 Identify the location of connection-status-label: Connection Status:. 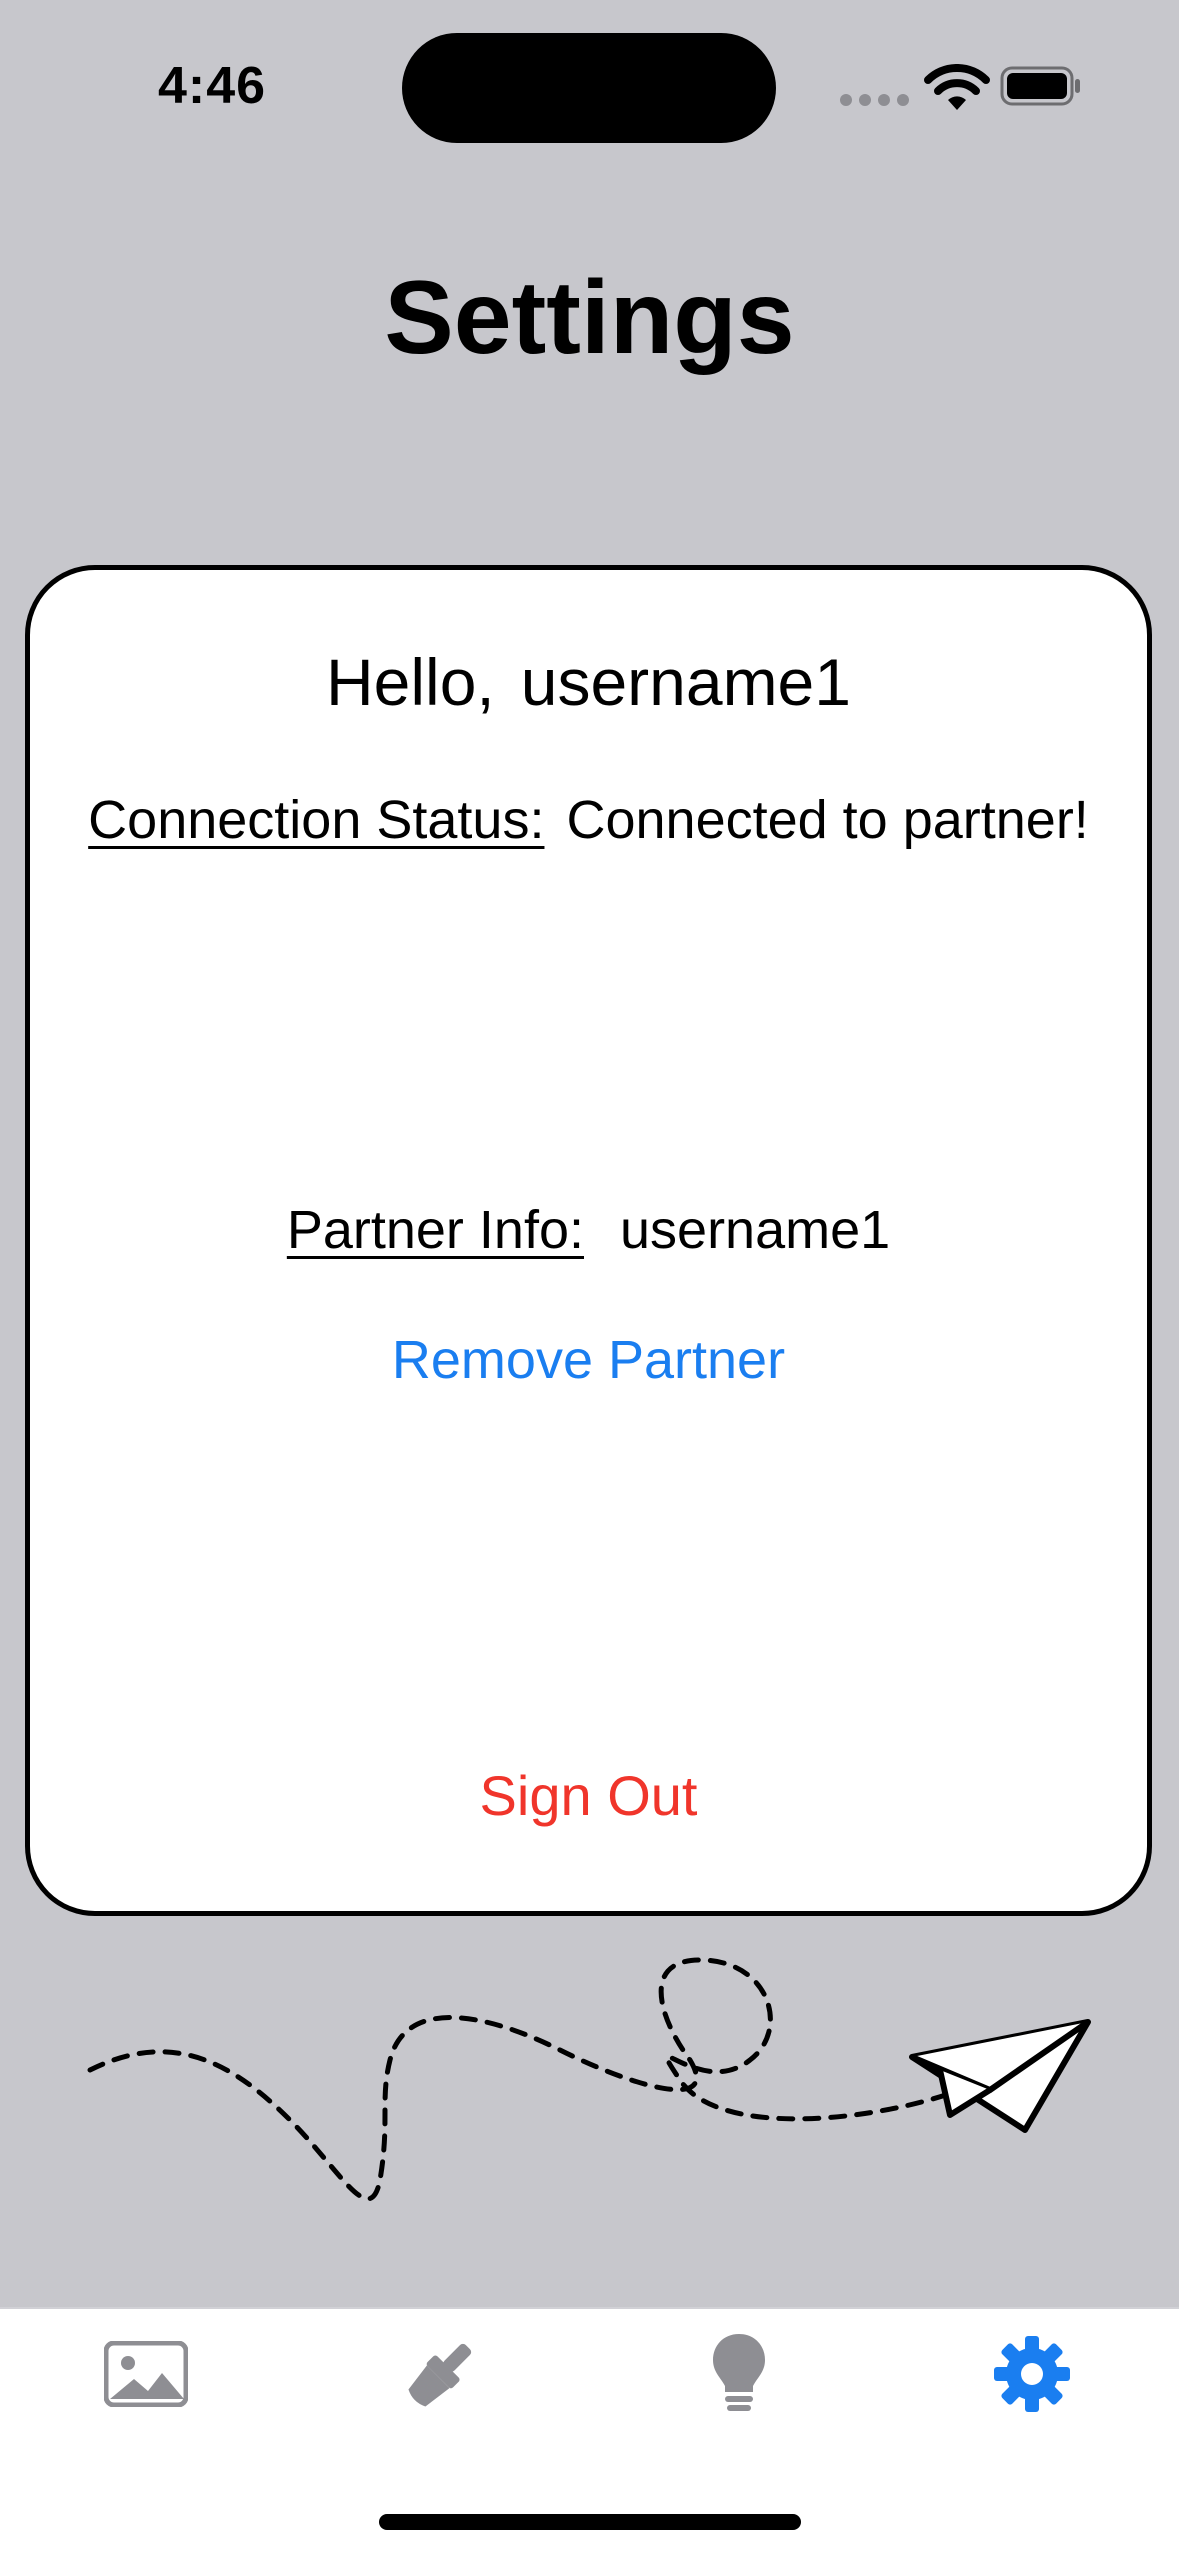
(316, 820).